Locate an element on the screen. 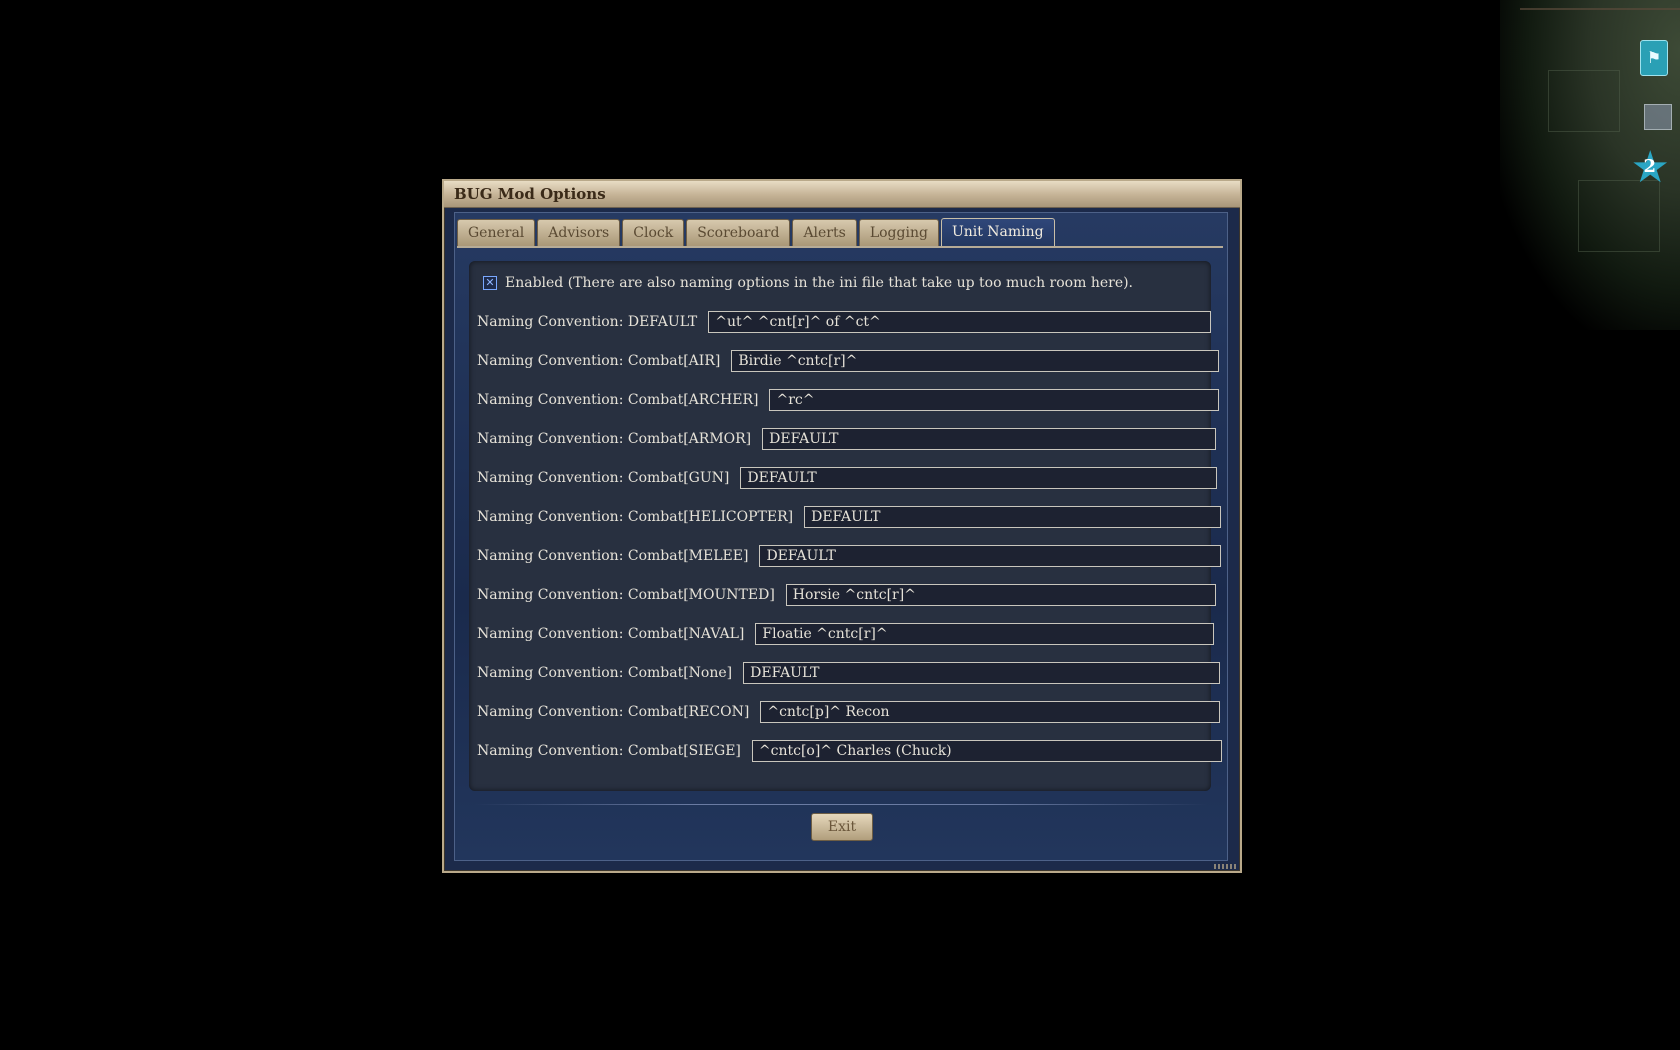  naming-helicopter-input: DEFAULT is located at coordinates (1013, 517).